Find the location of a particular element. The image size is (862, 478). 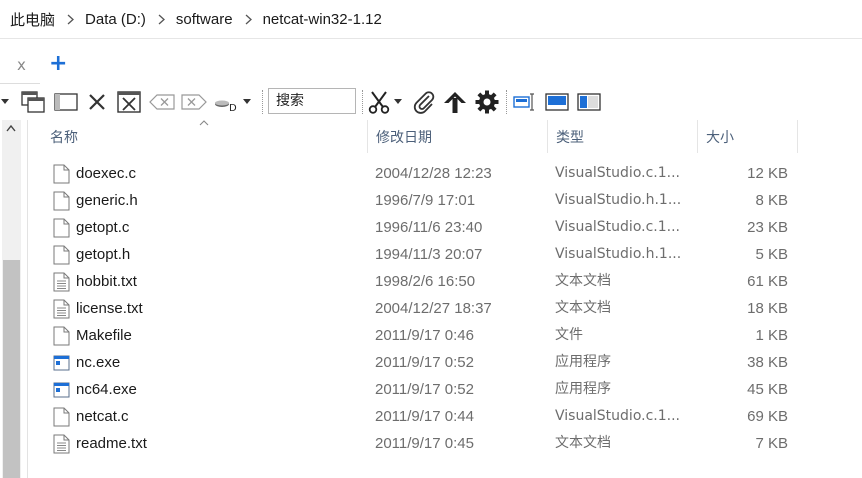

drive-icon: D is located at coordinates (226, 102).